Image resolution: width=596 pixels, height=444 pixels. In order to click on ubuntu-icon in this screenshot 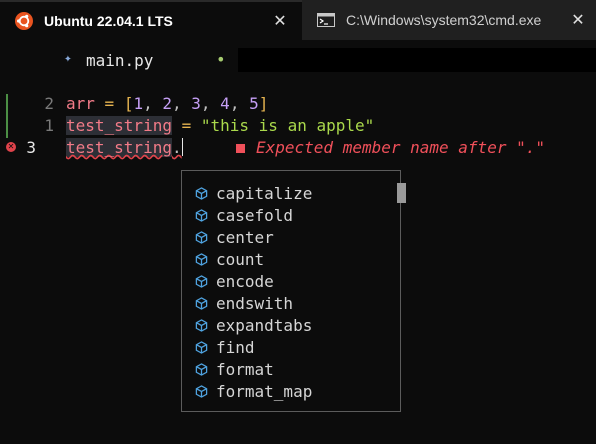, I will do `click(24, 21)`.